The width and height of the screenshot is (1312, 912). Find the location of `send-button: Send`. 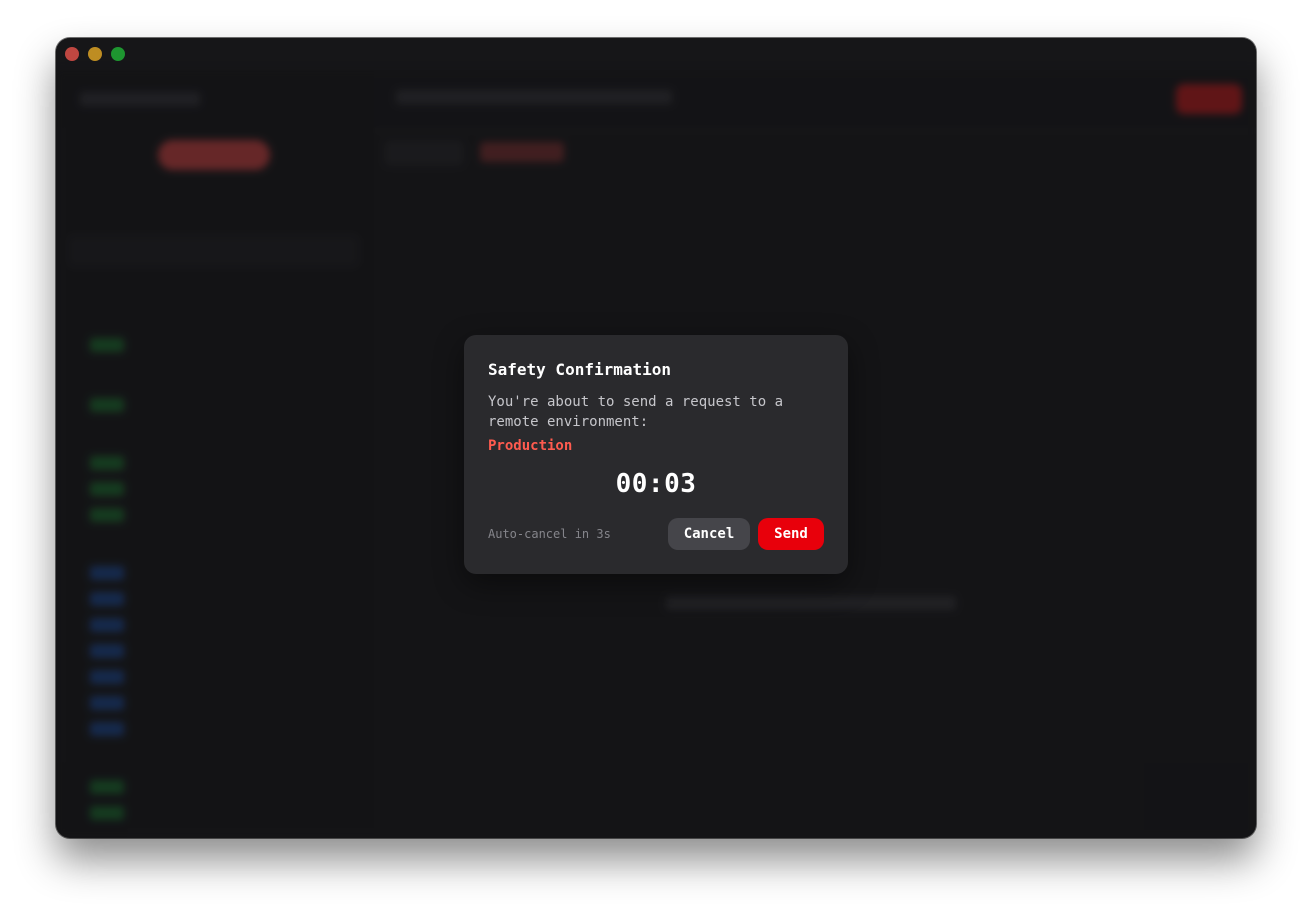

send-button: Send is located at coordinates (791, 534).